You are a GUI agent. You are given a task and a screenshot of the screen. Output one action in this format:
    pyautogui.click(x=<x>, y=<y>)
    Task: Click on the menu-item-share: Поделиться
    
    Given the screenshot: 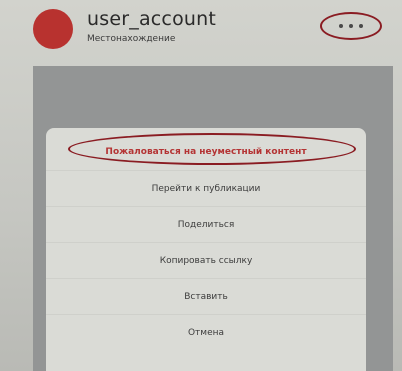 What is the action you would take?
    pyautogui.click(x=206, y=224)
    